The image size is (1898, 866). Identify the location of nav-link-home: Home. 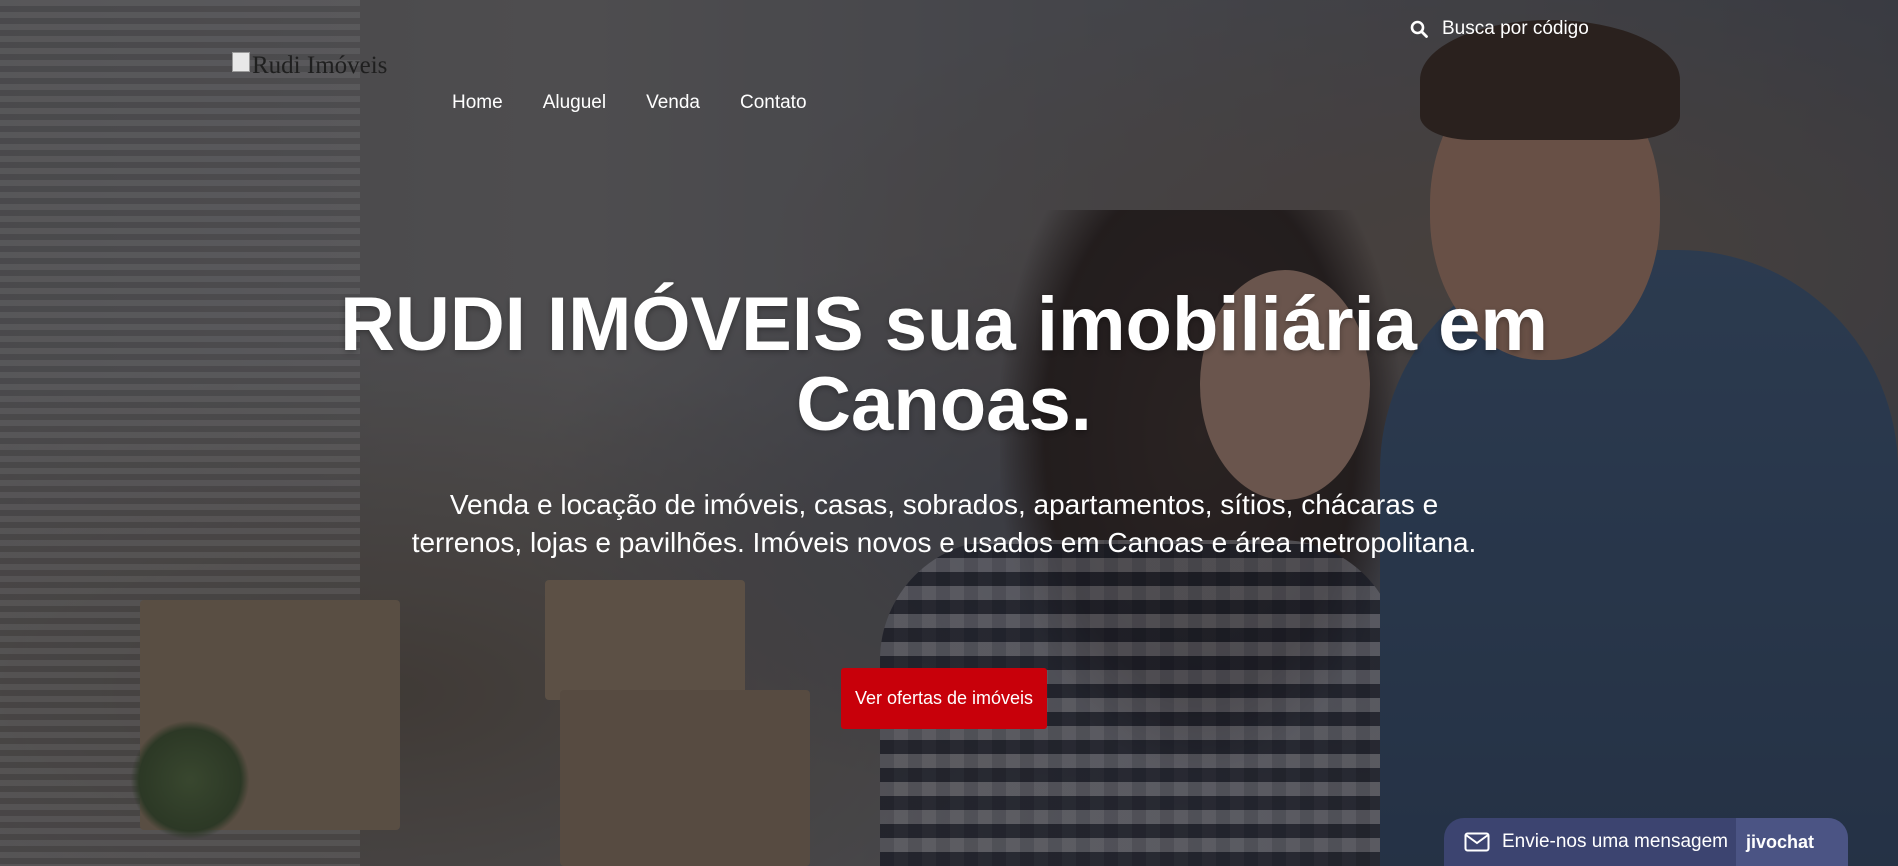
(477, 103).